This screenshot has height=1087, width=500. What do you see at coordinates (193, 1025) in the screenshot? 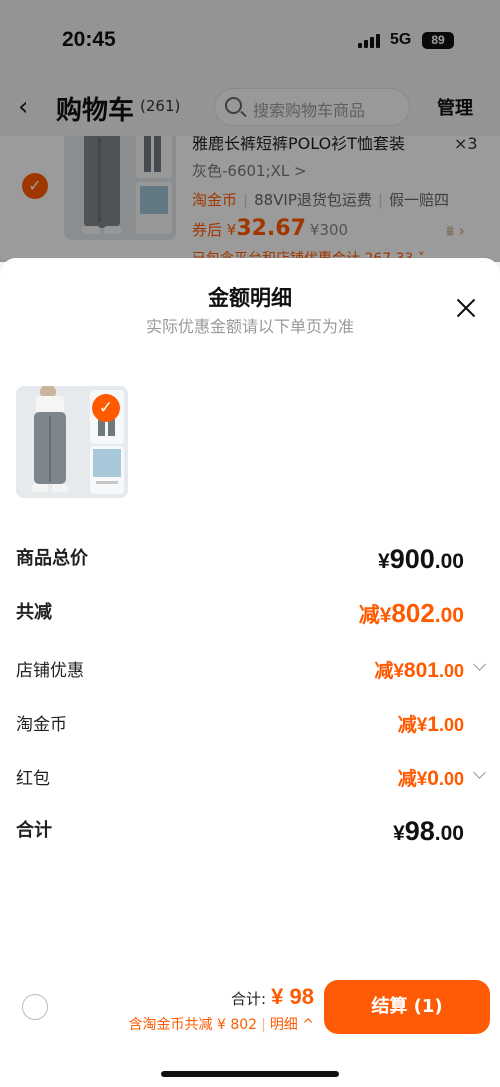
I see `savings-text: 含淘金币共减 ¥ 802` at bounding box center [193, 1025].